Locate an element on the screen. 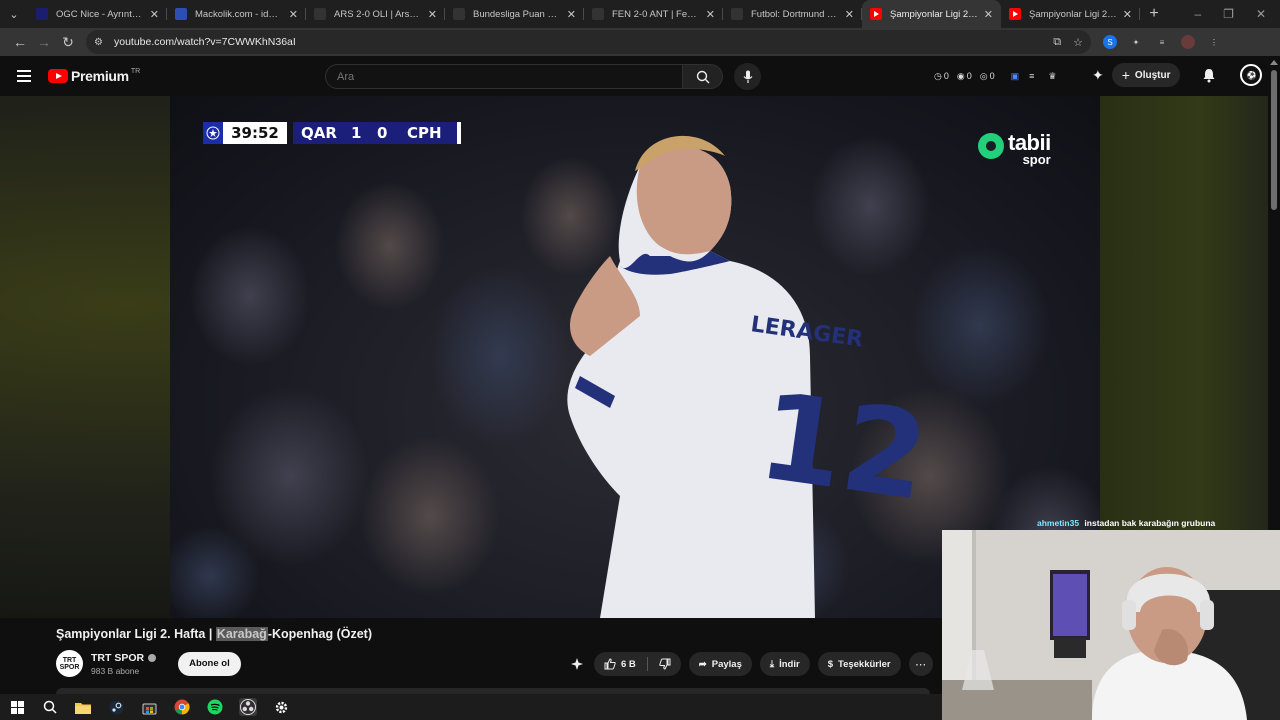  reading-list-icon: ≡ is located at coordinates (1162, 42).